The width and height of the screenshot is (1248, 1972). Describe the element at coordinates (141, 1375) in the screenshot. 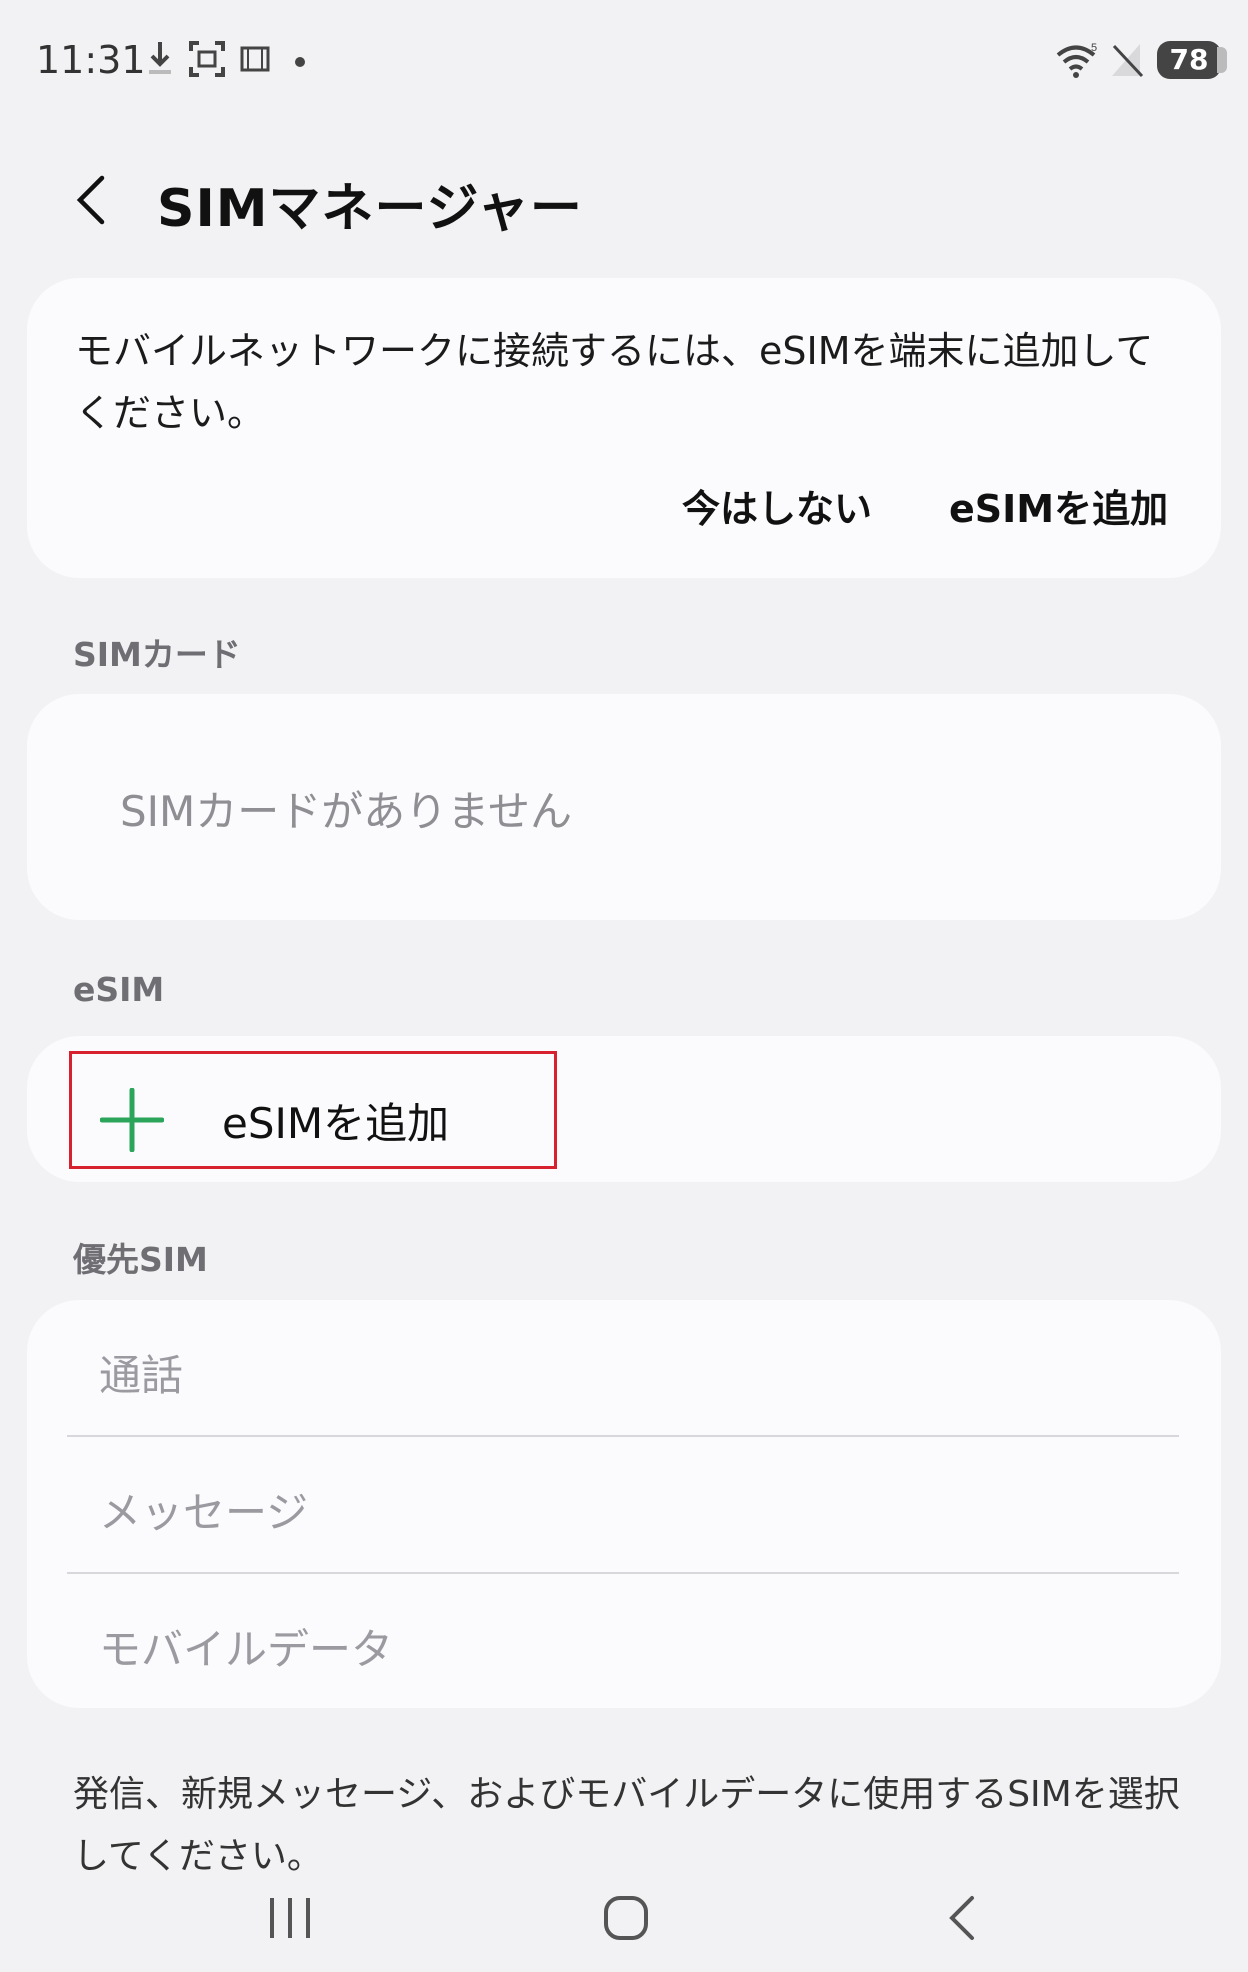

I see `preferred-sim-calls-label: 通話` at that location.